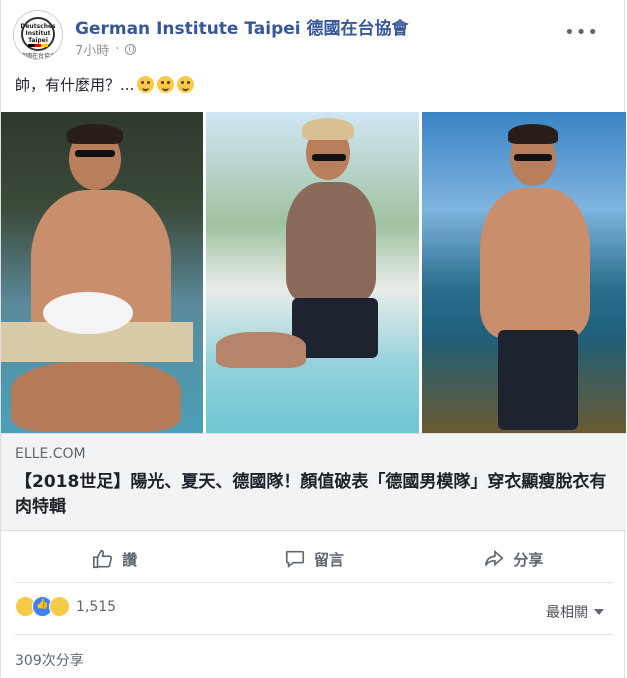 This screenshot has width=627, height=678. What do you see at coordinates (49, 660) in the screenshot?
I see `share-count-link: 309次分享` at bounding box center [49, 660].